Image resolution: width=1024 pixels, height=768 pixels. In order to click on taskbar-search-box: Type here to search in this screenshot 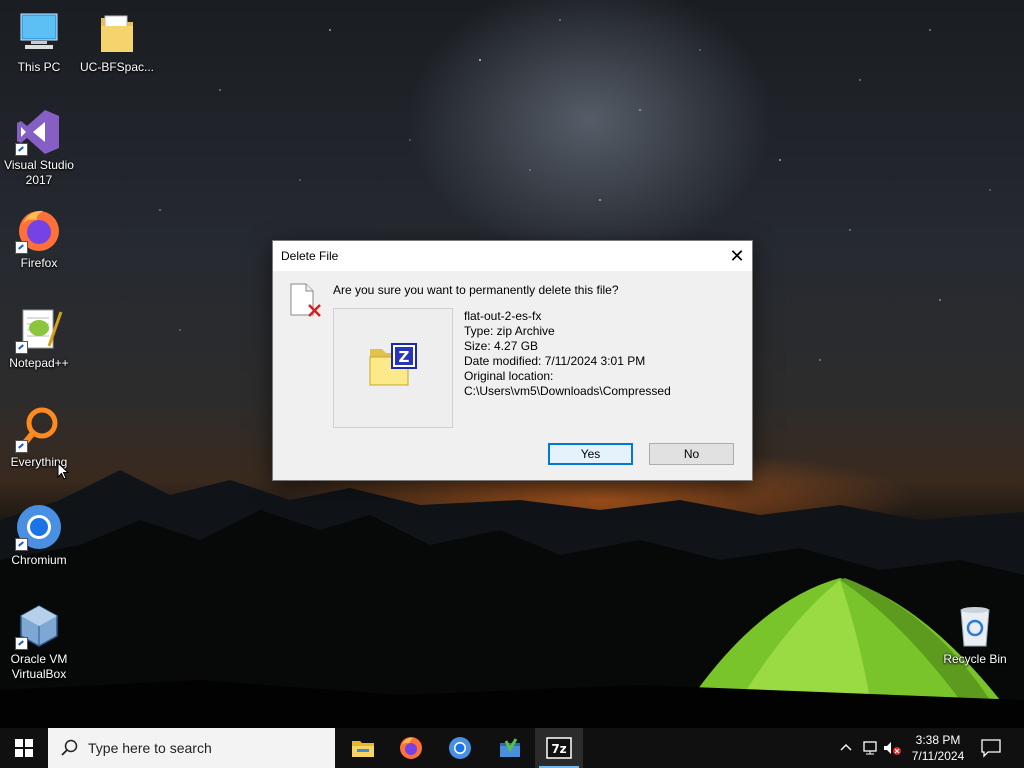, I will do `click(191, 748)`.